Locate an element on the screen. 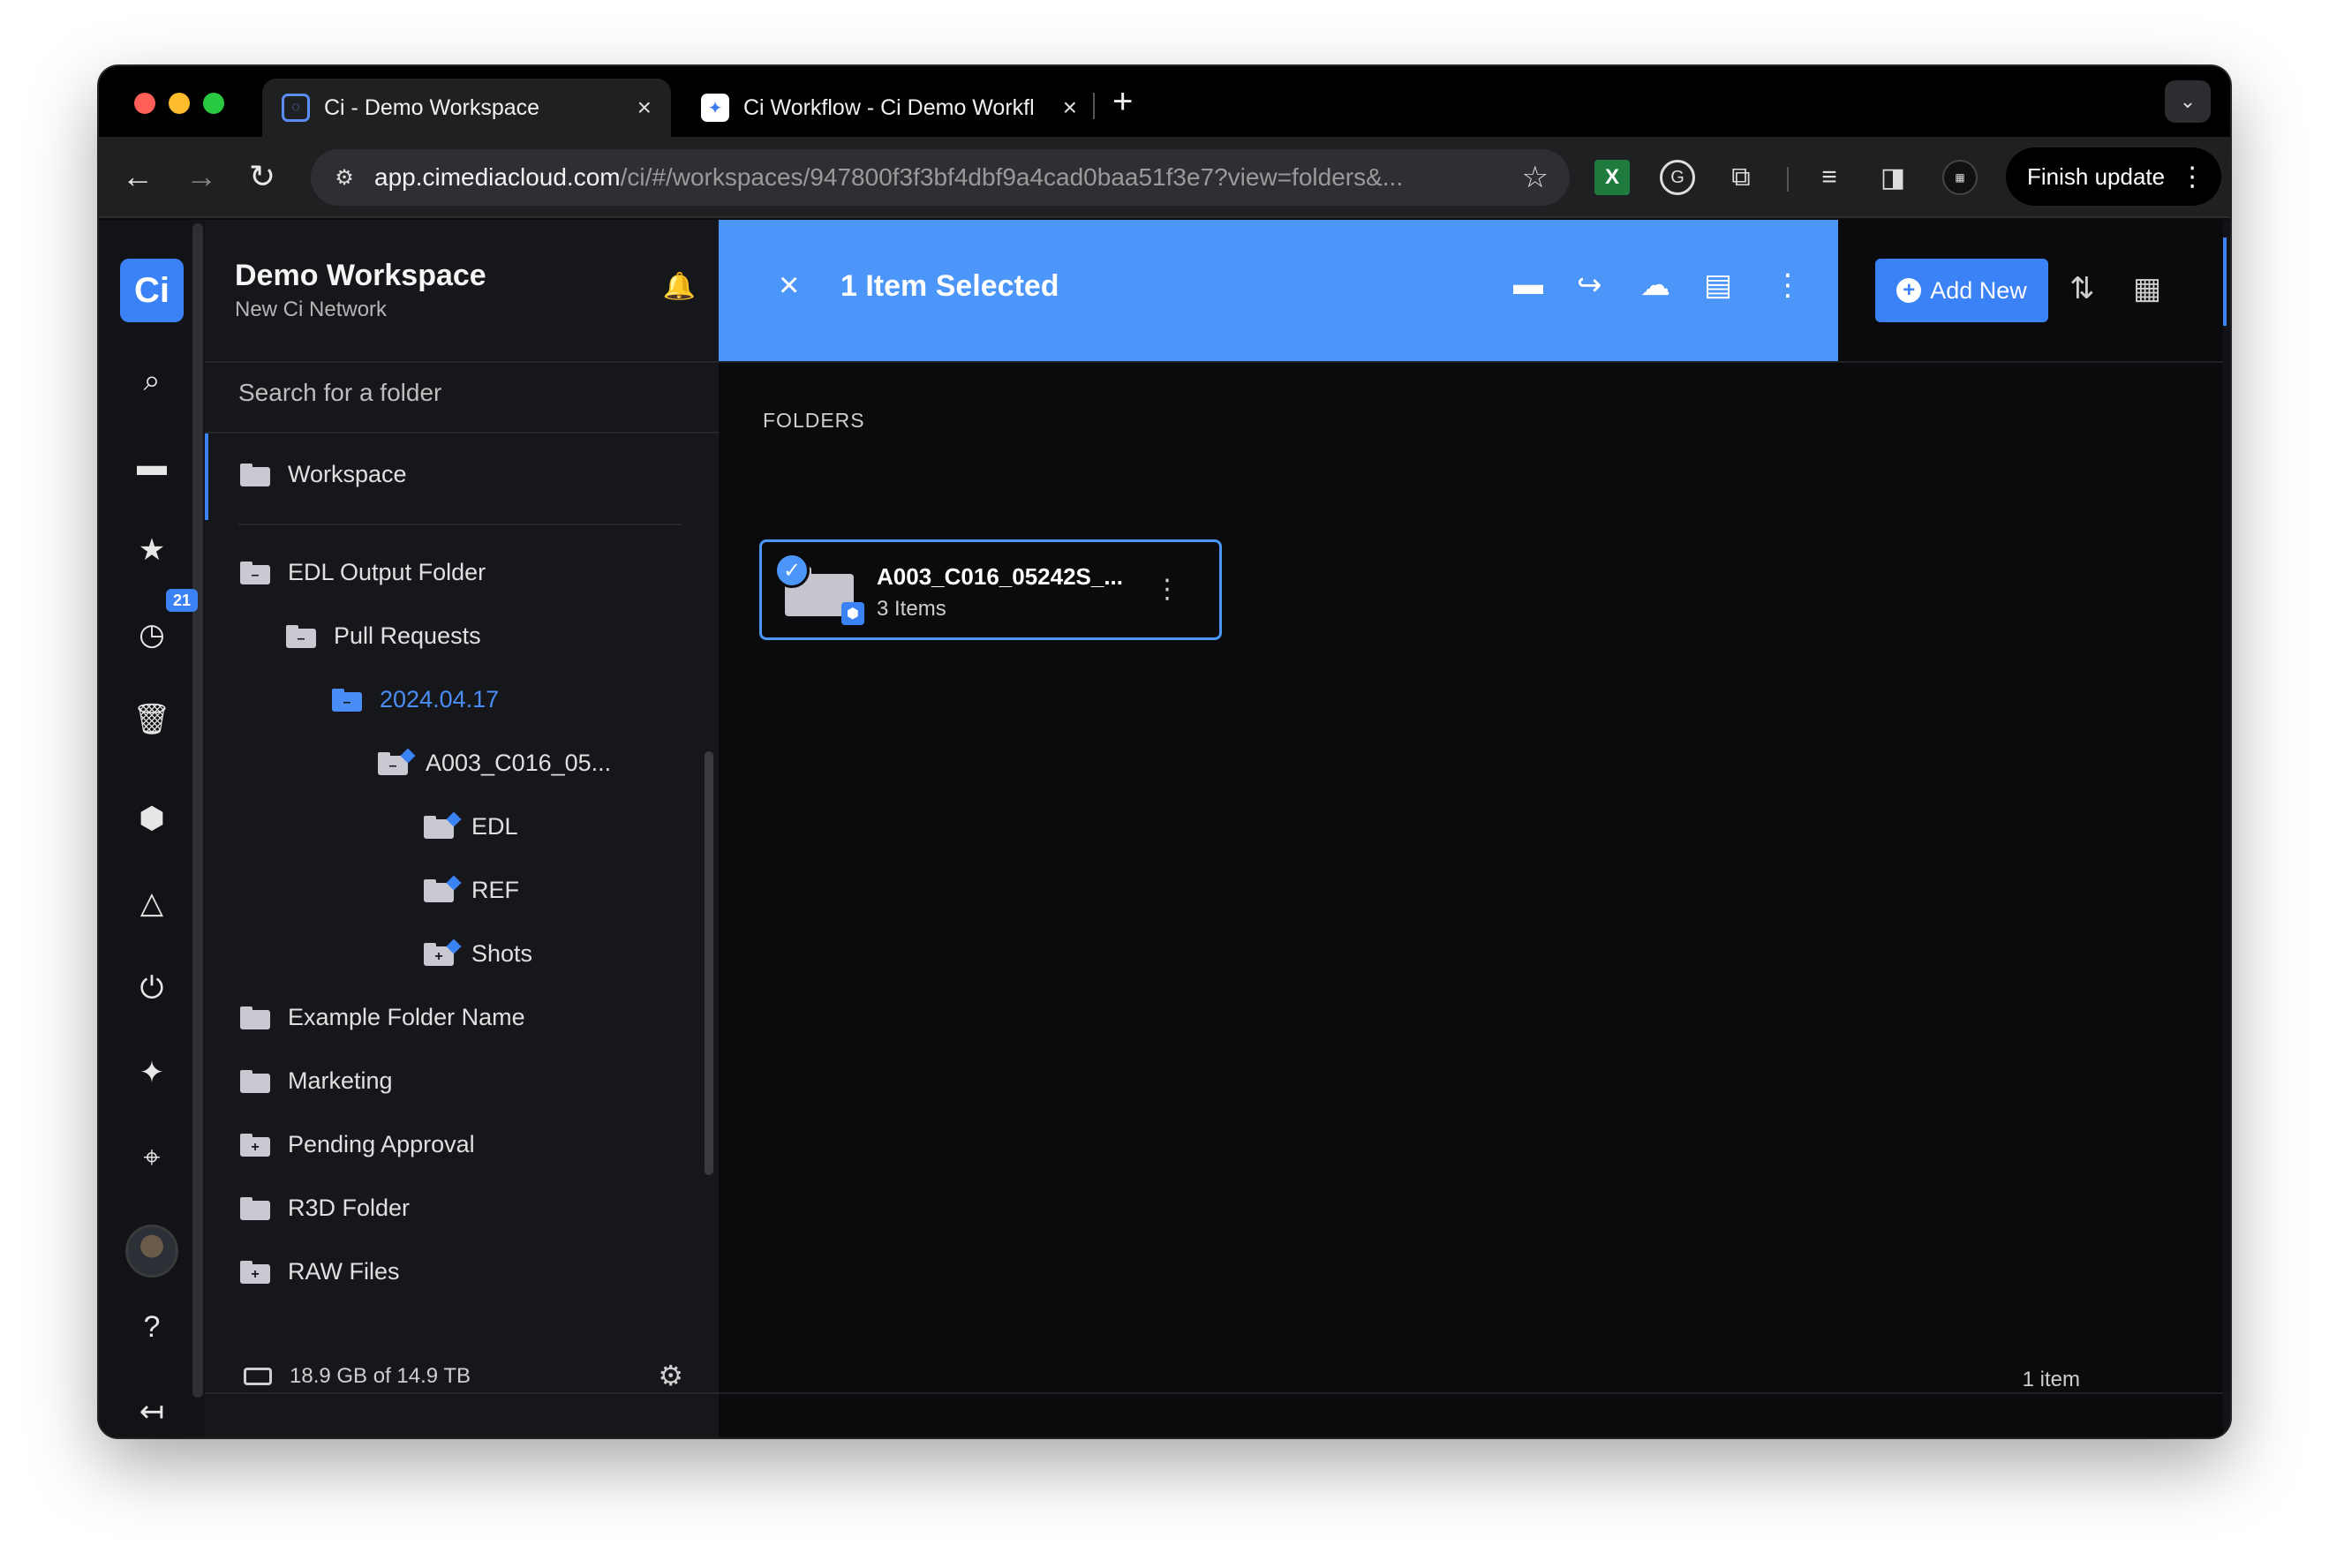 Image resolution: width=2329 pixels, height=1568 pixels. tree-item-label: EDL Output Folder is located at coordinates (387, 572).